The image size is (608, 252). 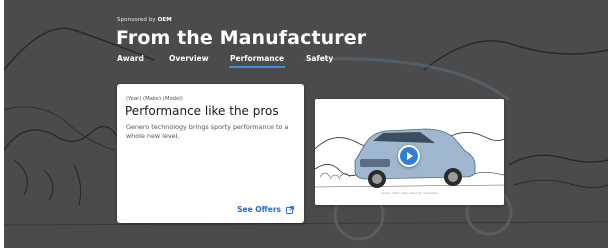 What do you see at coordinates (290, 209) in the screenshot?
I see `external-link-icon` at bounding box center [290, 209].